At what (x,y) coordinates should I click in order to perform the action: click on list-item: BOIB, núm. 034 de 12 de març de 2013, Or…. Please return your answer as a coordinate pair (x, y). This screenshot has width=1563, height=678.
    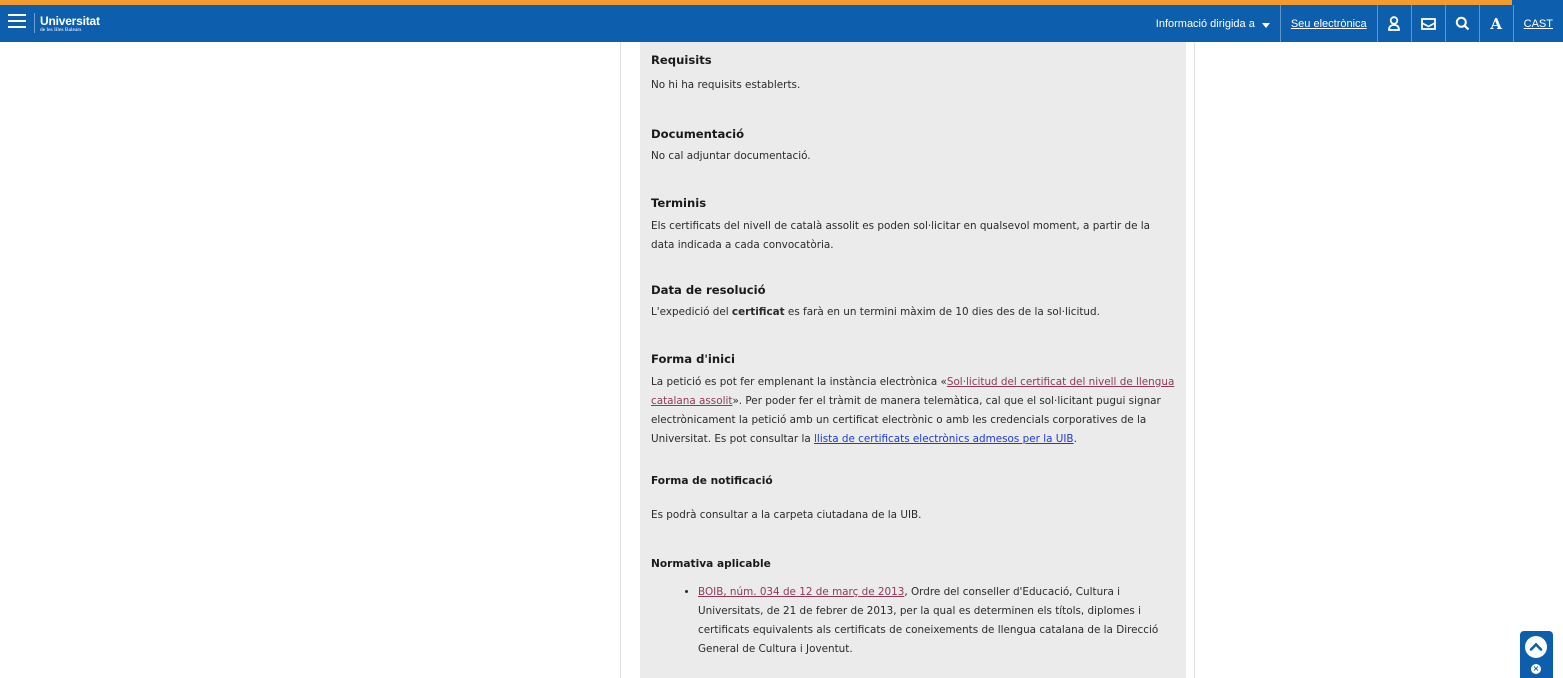
    Looking at the image, I should click on (936, 621).